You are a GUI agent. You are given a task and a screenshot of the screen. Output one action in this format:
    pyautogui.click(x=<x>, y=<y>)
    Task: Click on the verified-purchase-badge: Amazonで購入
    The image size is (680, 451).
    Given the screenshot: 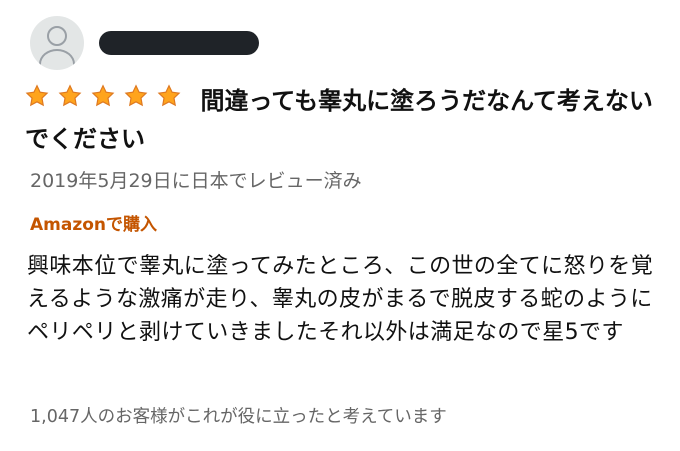 What is the action you would take?
    pyautogui.click(x=94, y=225)
    